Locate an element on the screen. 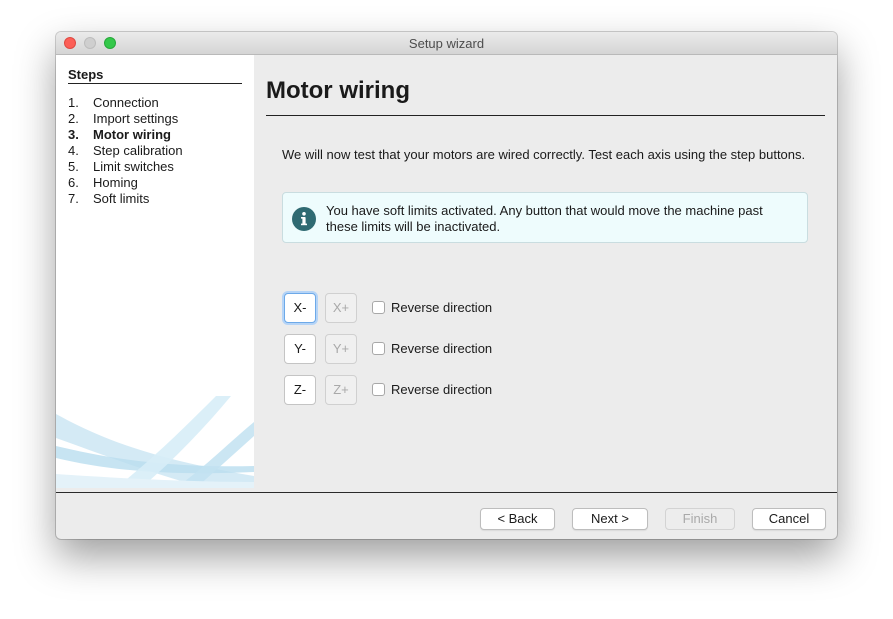 The image size is (893, 619). z-minus-button: Z- is located at coordinates (300, 390).